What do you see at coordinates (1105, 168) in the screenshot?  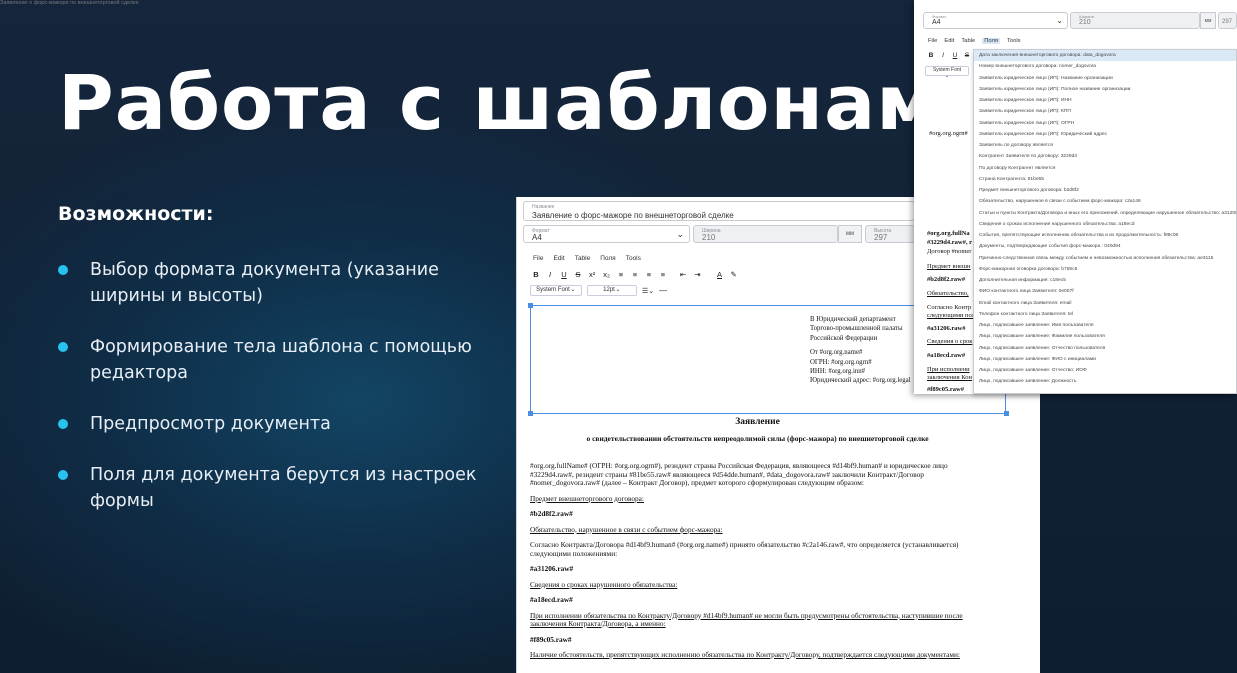 I see `field-menu-item: По договору Контрагент является` at bounding box center [1105, 168].